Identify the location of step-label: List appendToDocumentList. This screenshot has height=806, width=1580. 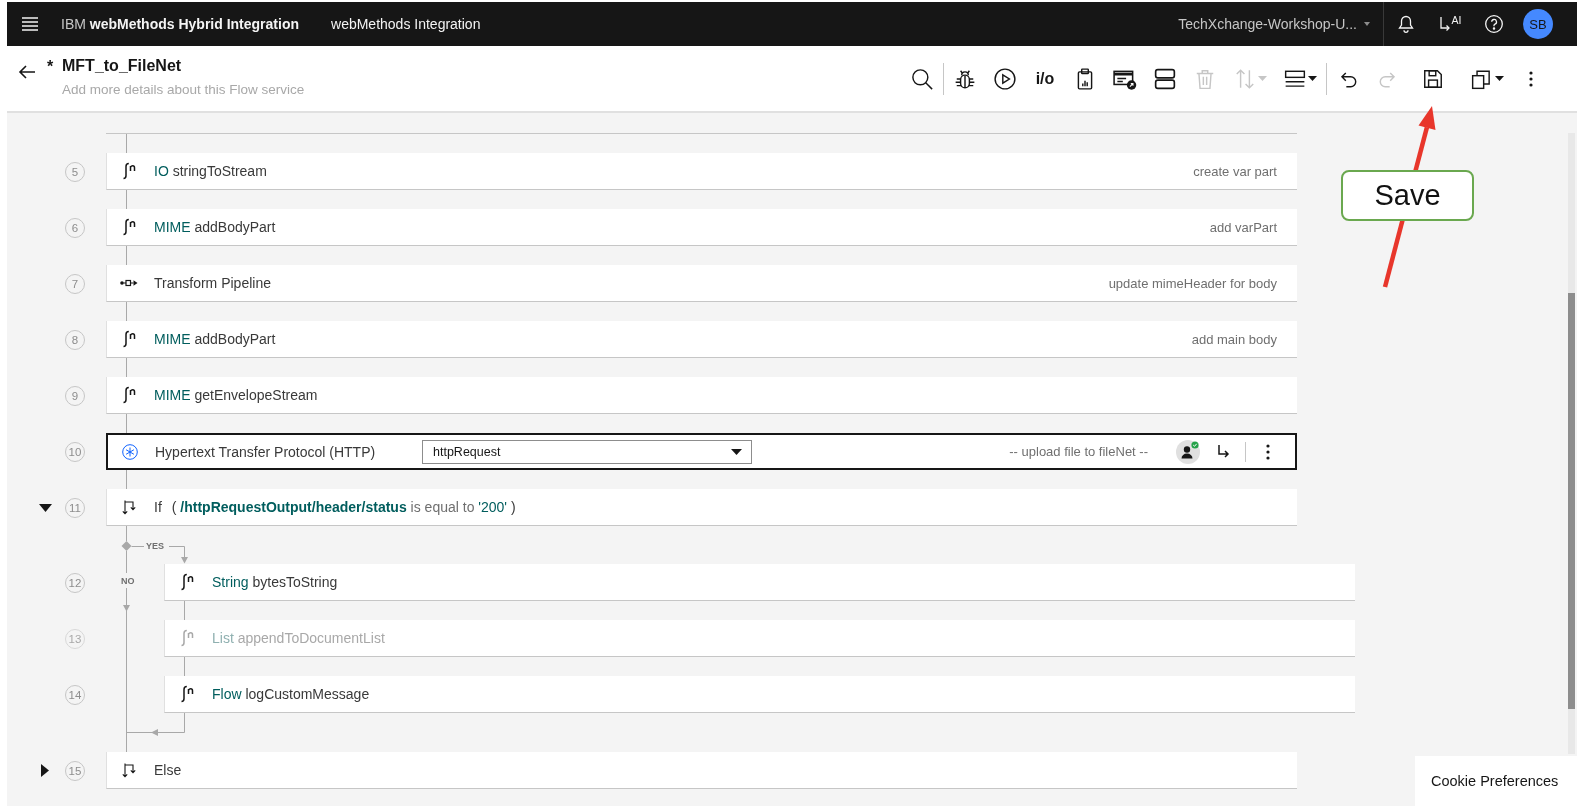
(298, 638).